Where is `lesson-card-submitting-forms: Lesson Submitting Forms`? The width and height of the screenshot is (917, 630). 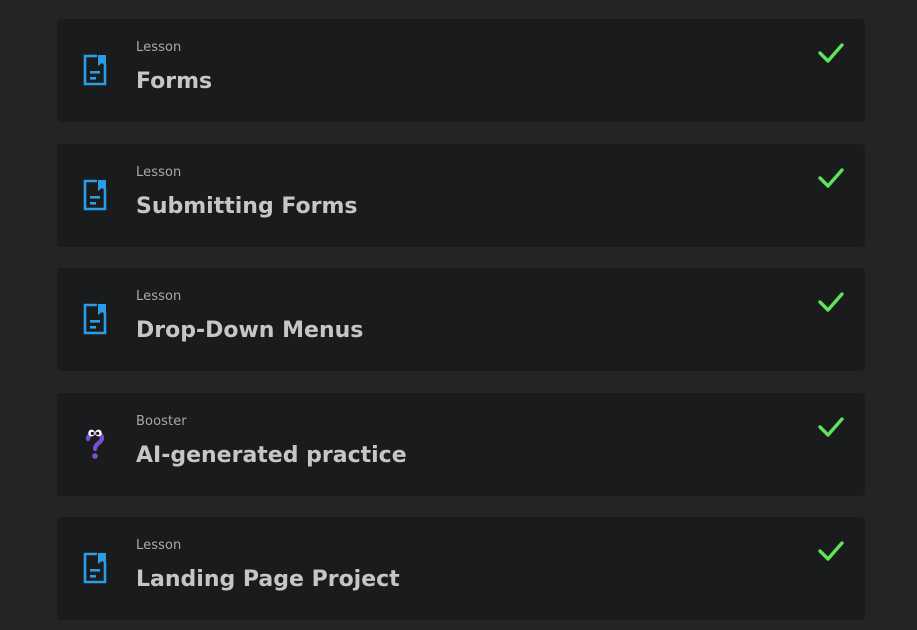
lesson-card-submitting-forms: Lesson Submitting Forms is located at coordinates (461, 195).